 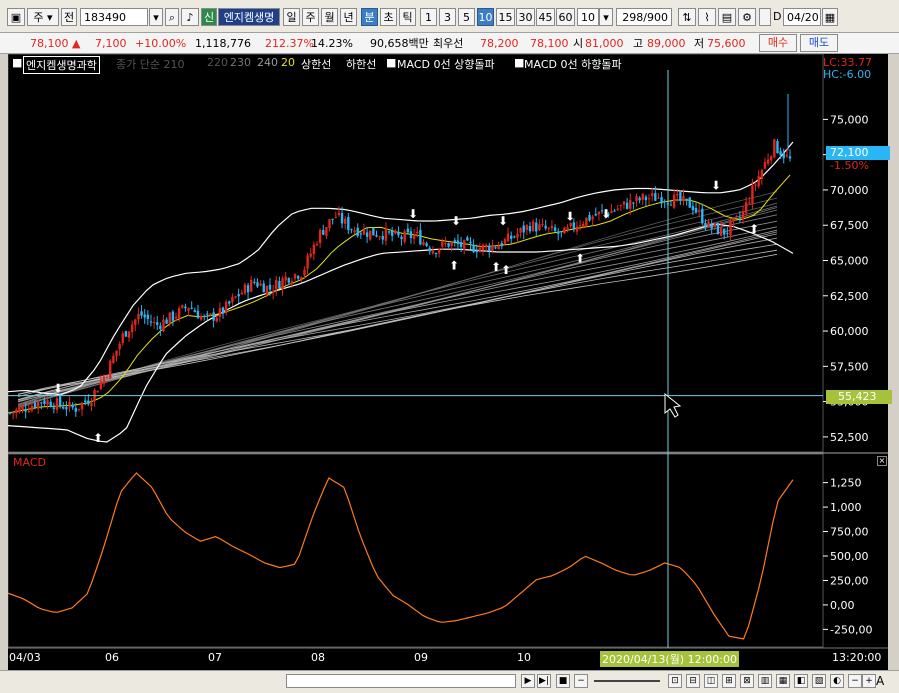 I want to click on mode-icon-7: ▦, so click(x=783, y=681).